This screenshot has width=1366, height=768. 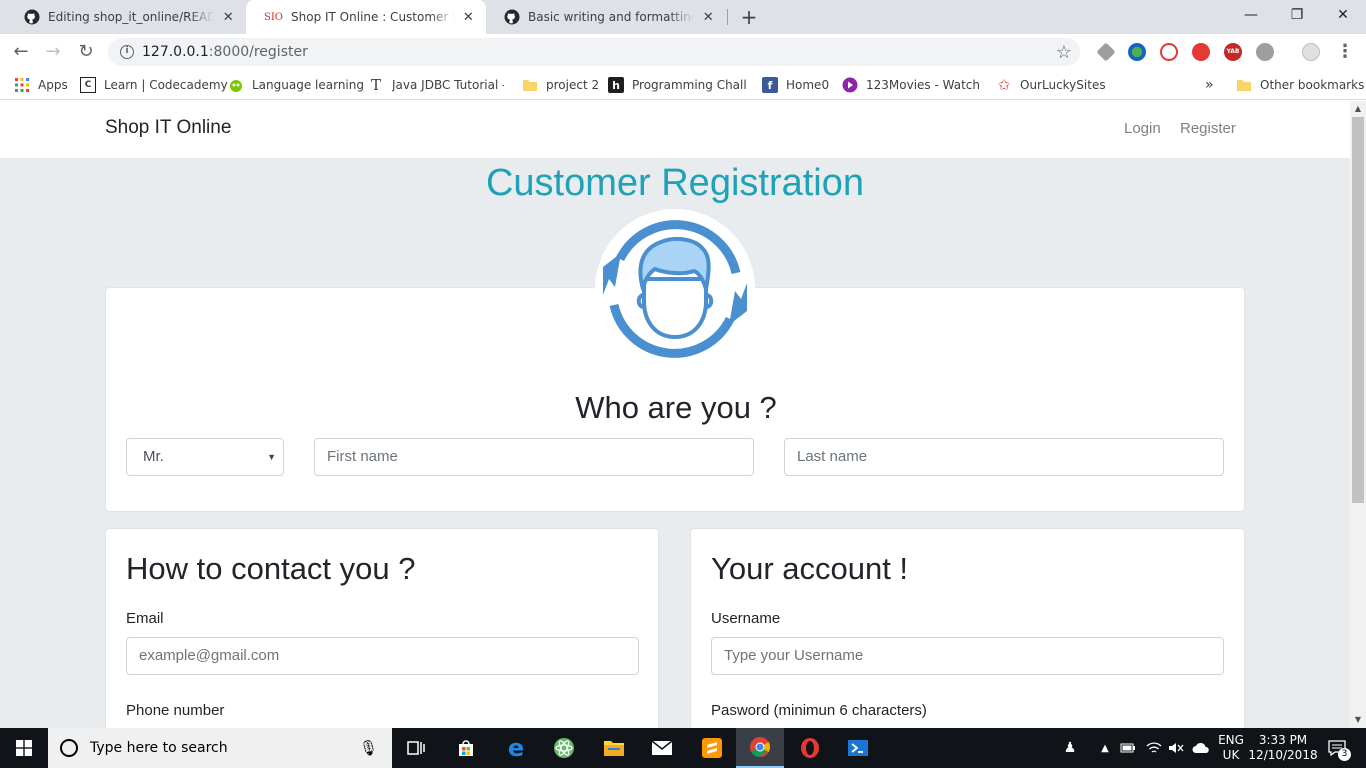 I want to click on last-name-input: Last name, so click(x=1004, y=457).